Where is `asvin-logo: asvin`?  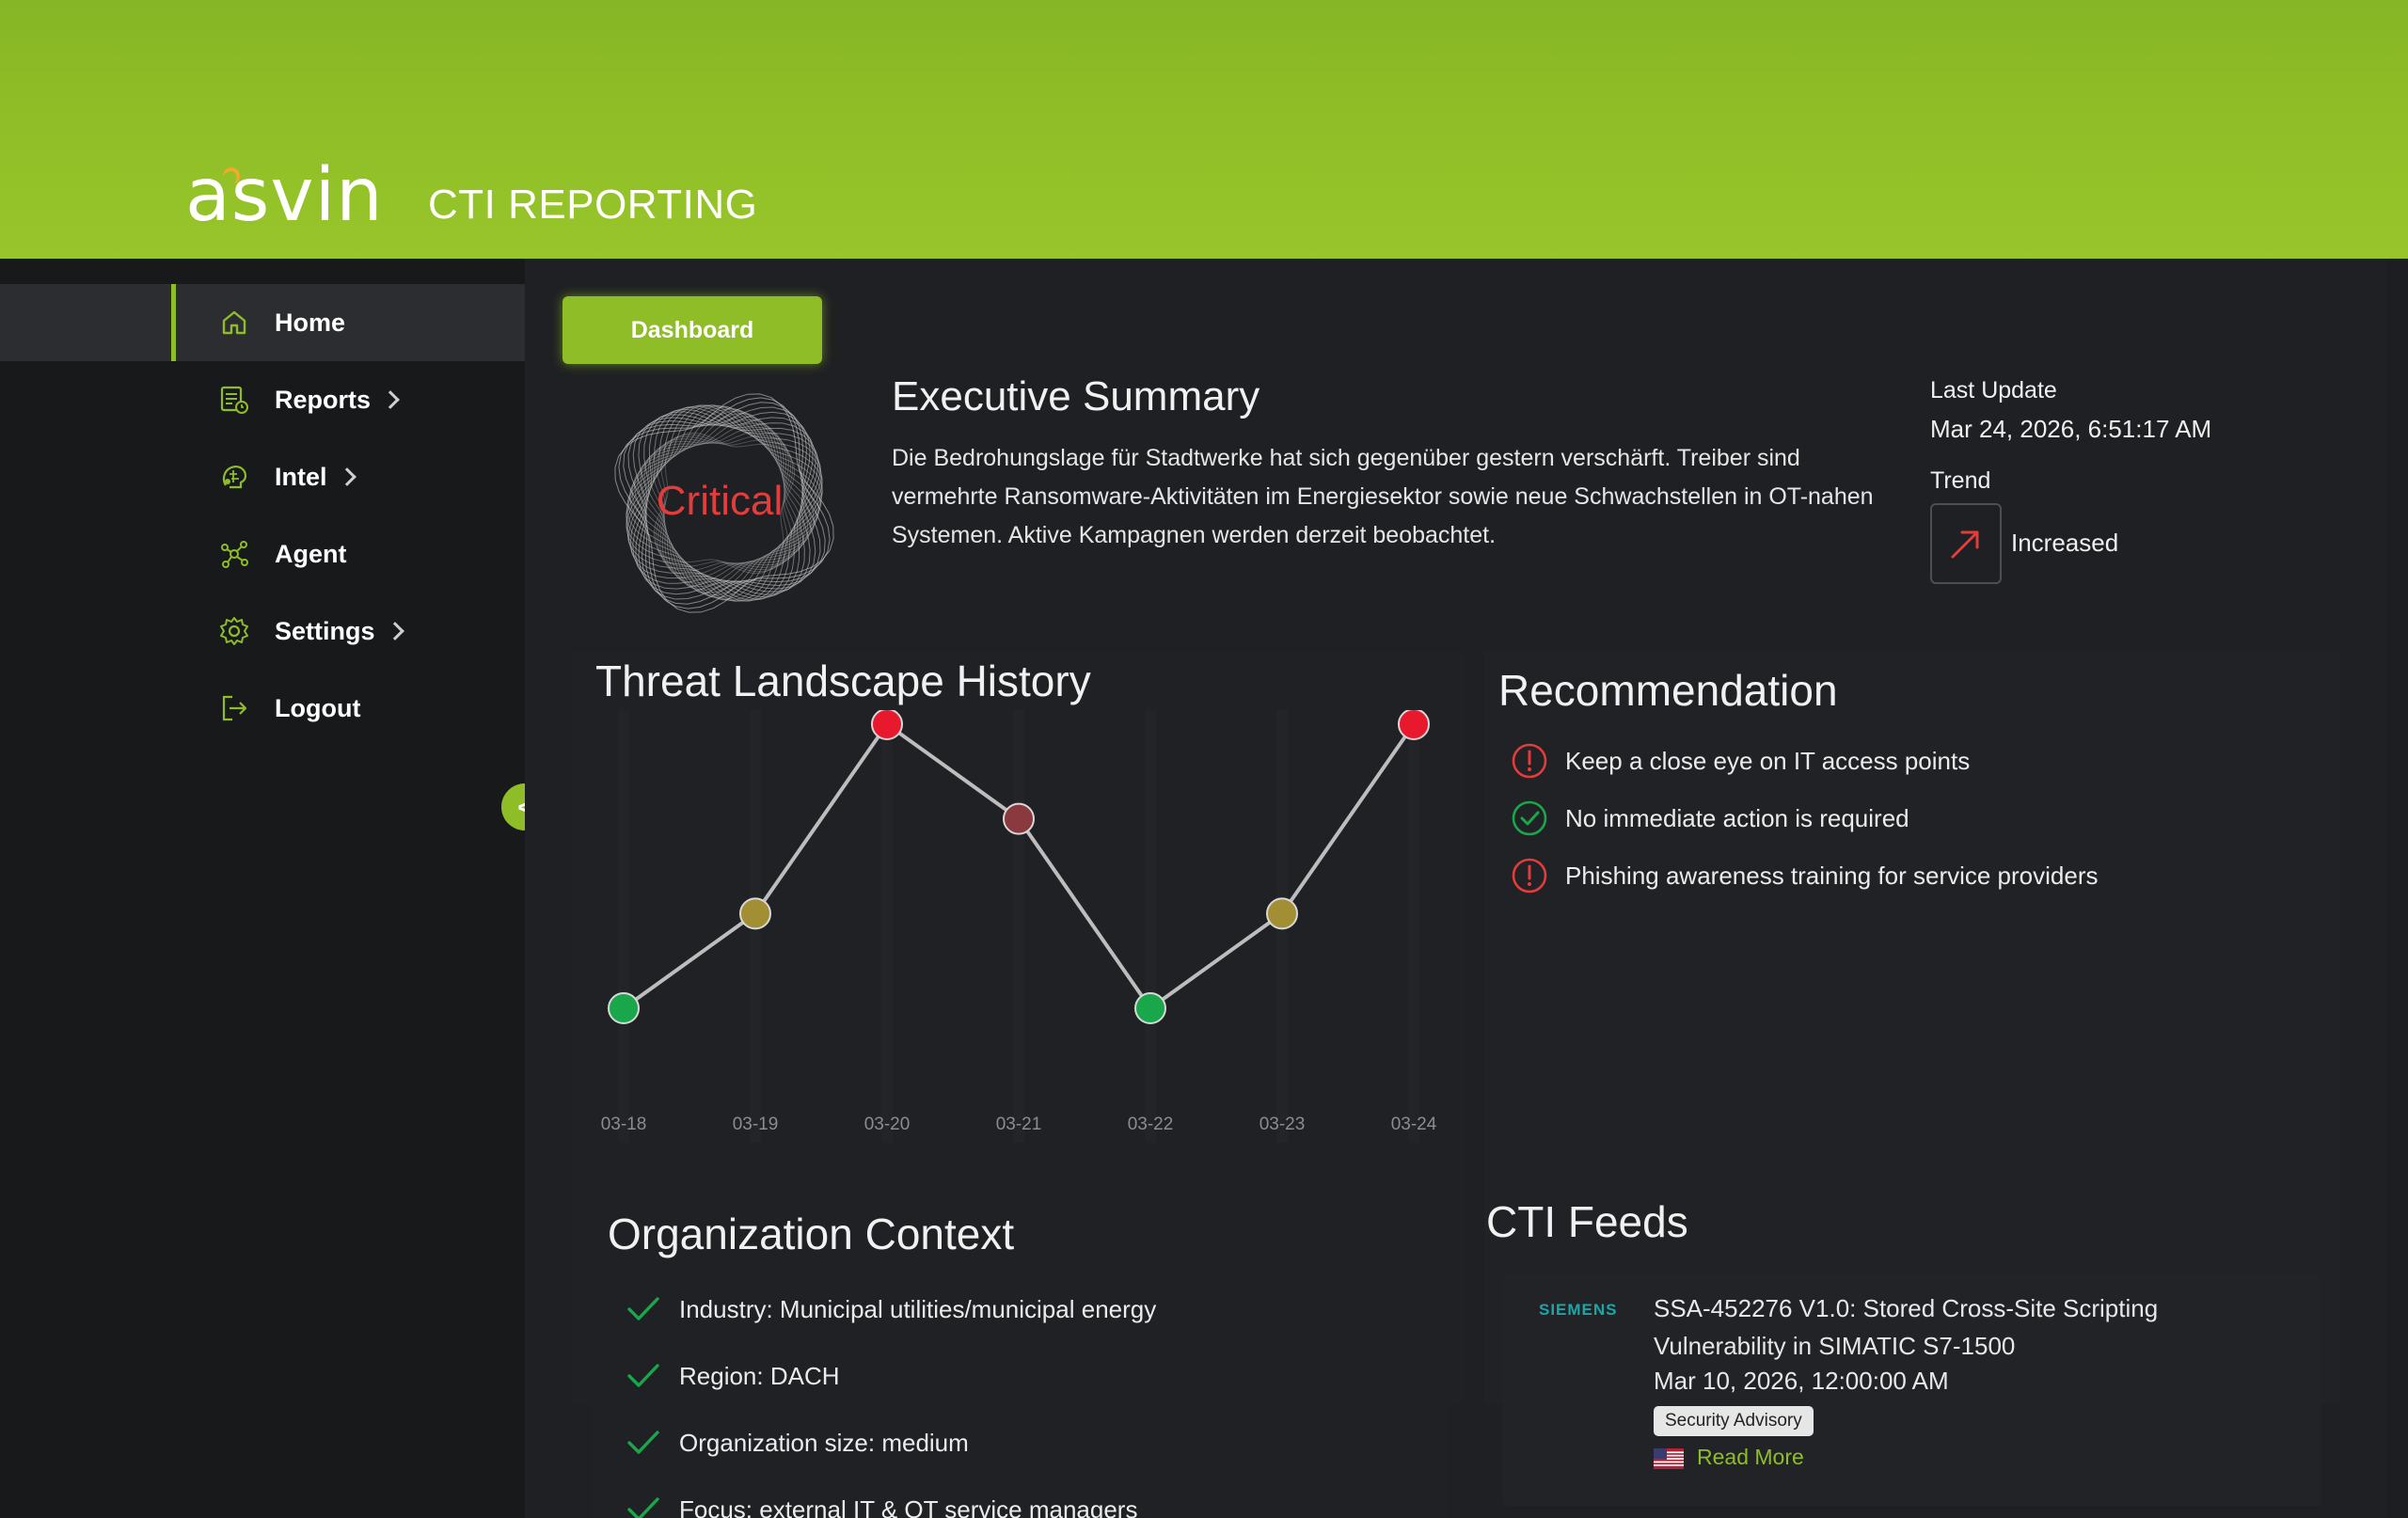
asvin-logo: asvin is located at coordinates (284, 196).